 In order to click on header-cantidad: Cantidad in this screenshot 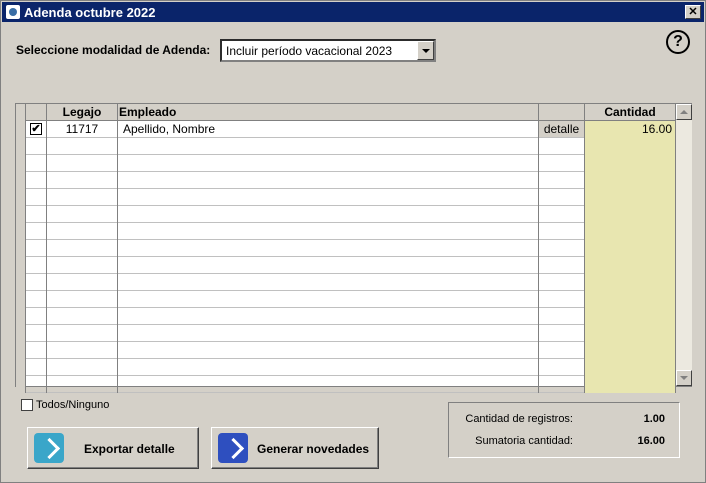, I will do `click(630, 112)`.